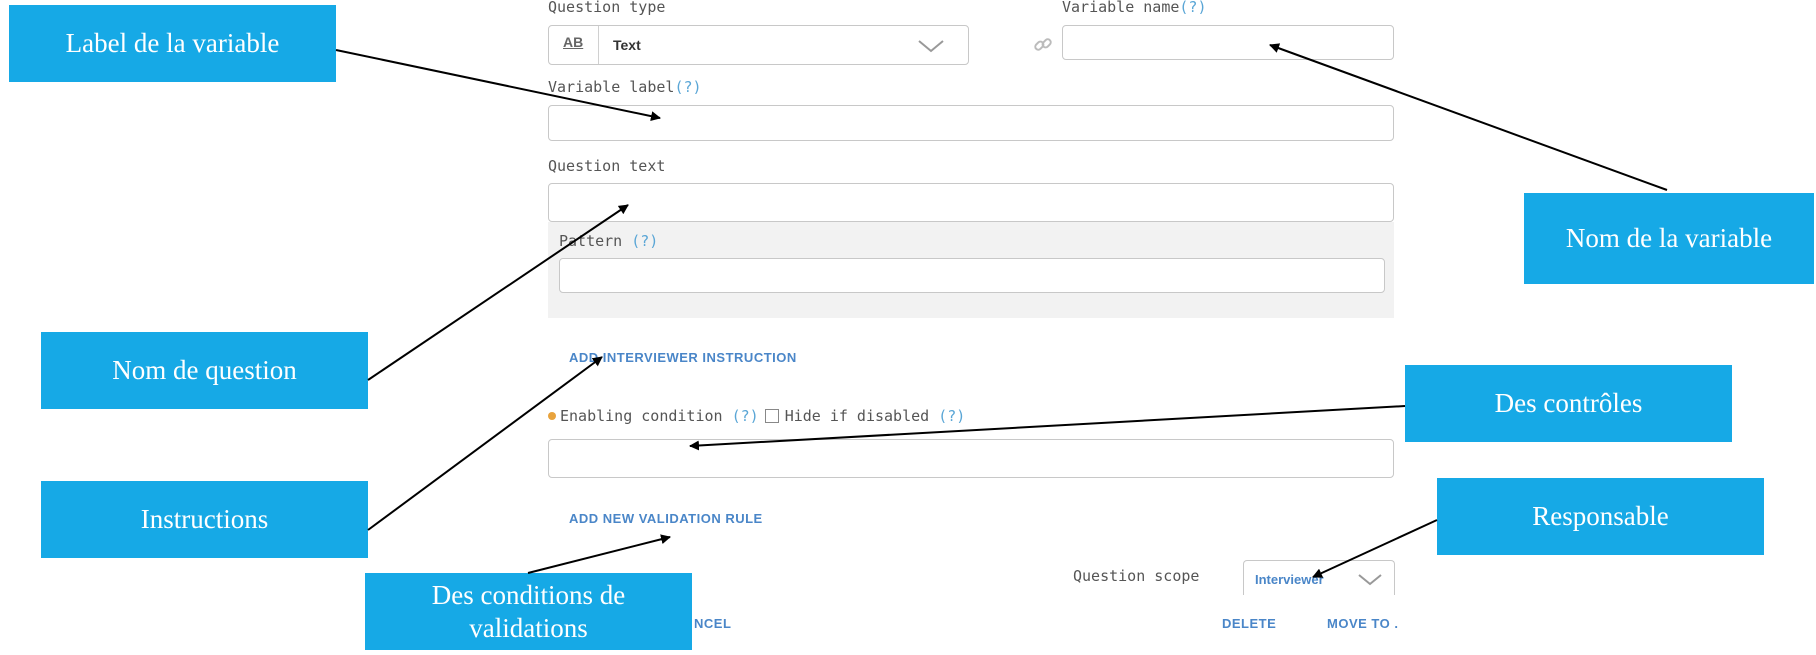 Image resolution: width=1816 pixels, height=655 pixels. I want to click on arrow-instructions, so click(485, 443).